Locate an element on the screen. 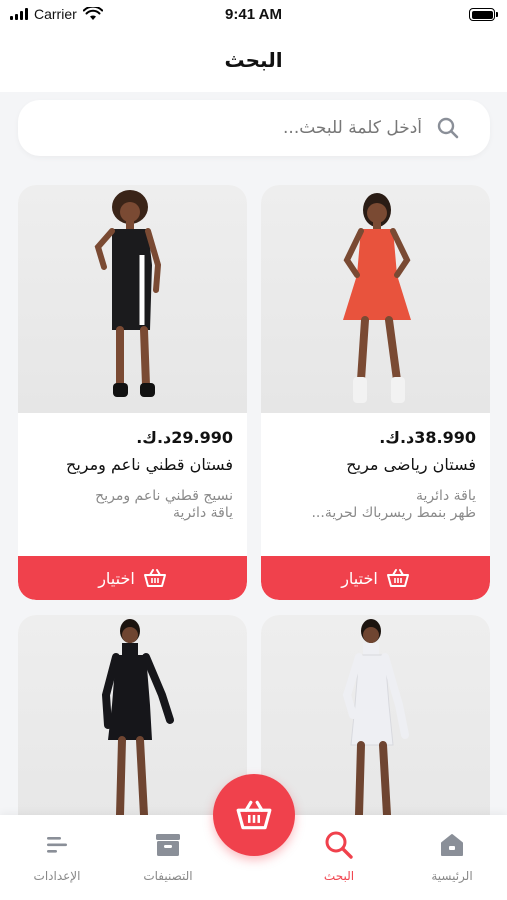  product-price: 38.990د.ك. is located at coordinates (427, 437).